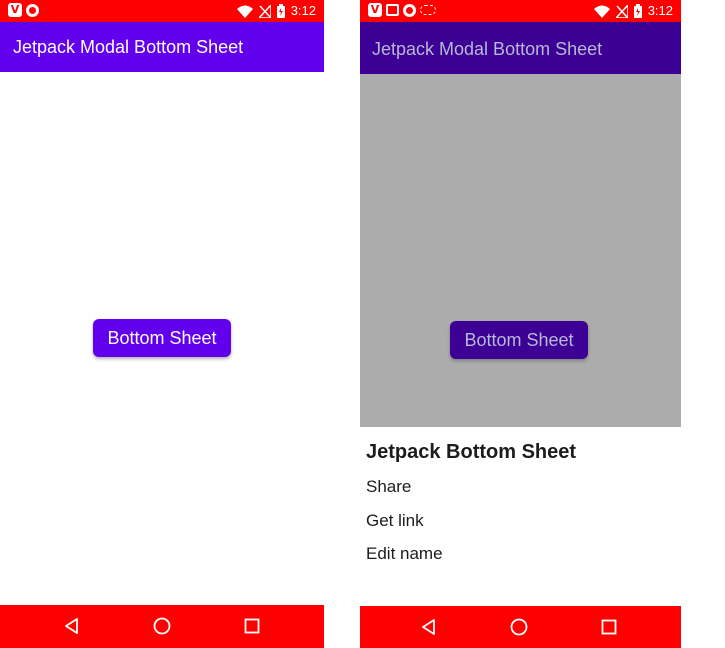 Image resolution: width=725 pixels, height=648 pixels. Describe the element at coordinates (388, 487) in the screenshot. I see `sheet-item-share: Share` at that location.